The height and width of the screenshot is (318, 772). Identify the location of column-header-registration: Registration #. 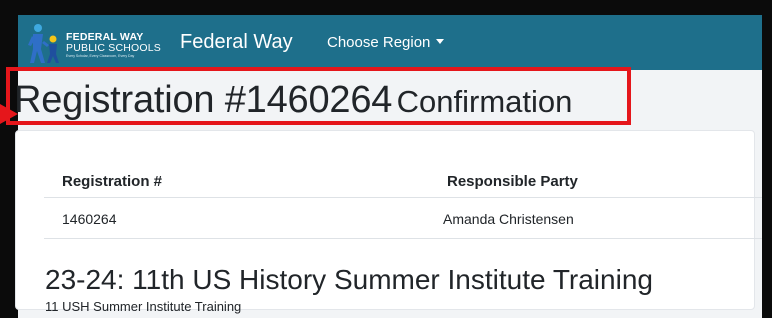
(112, 181).